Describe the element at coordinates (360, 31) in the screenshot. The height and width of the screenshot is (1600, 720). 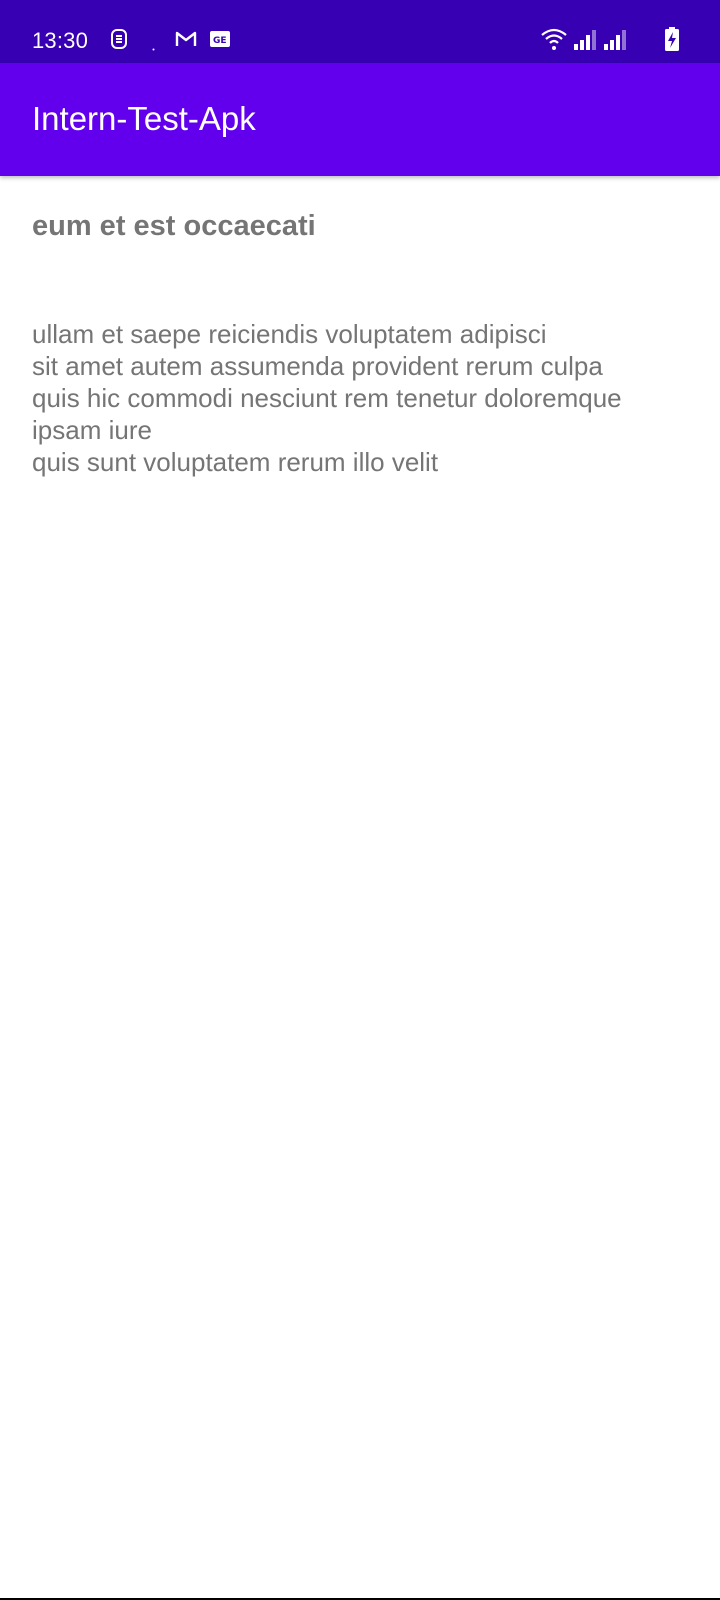
I see `status-bar: 13:30 GE` at that location.